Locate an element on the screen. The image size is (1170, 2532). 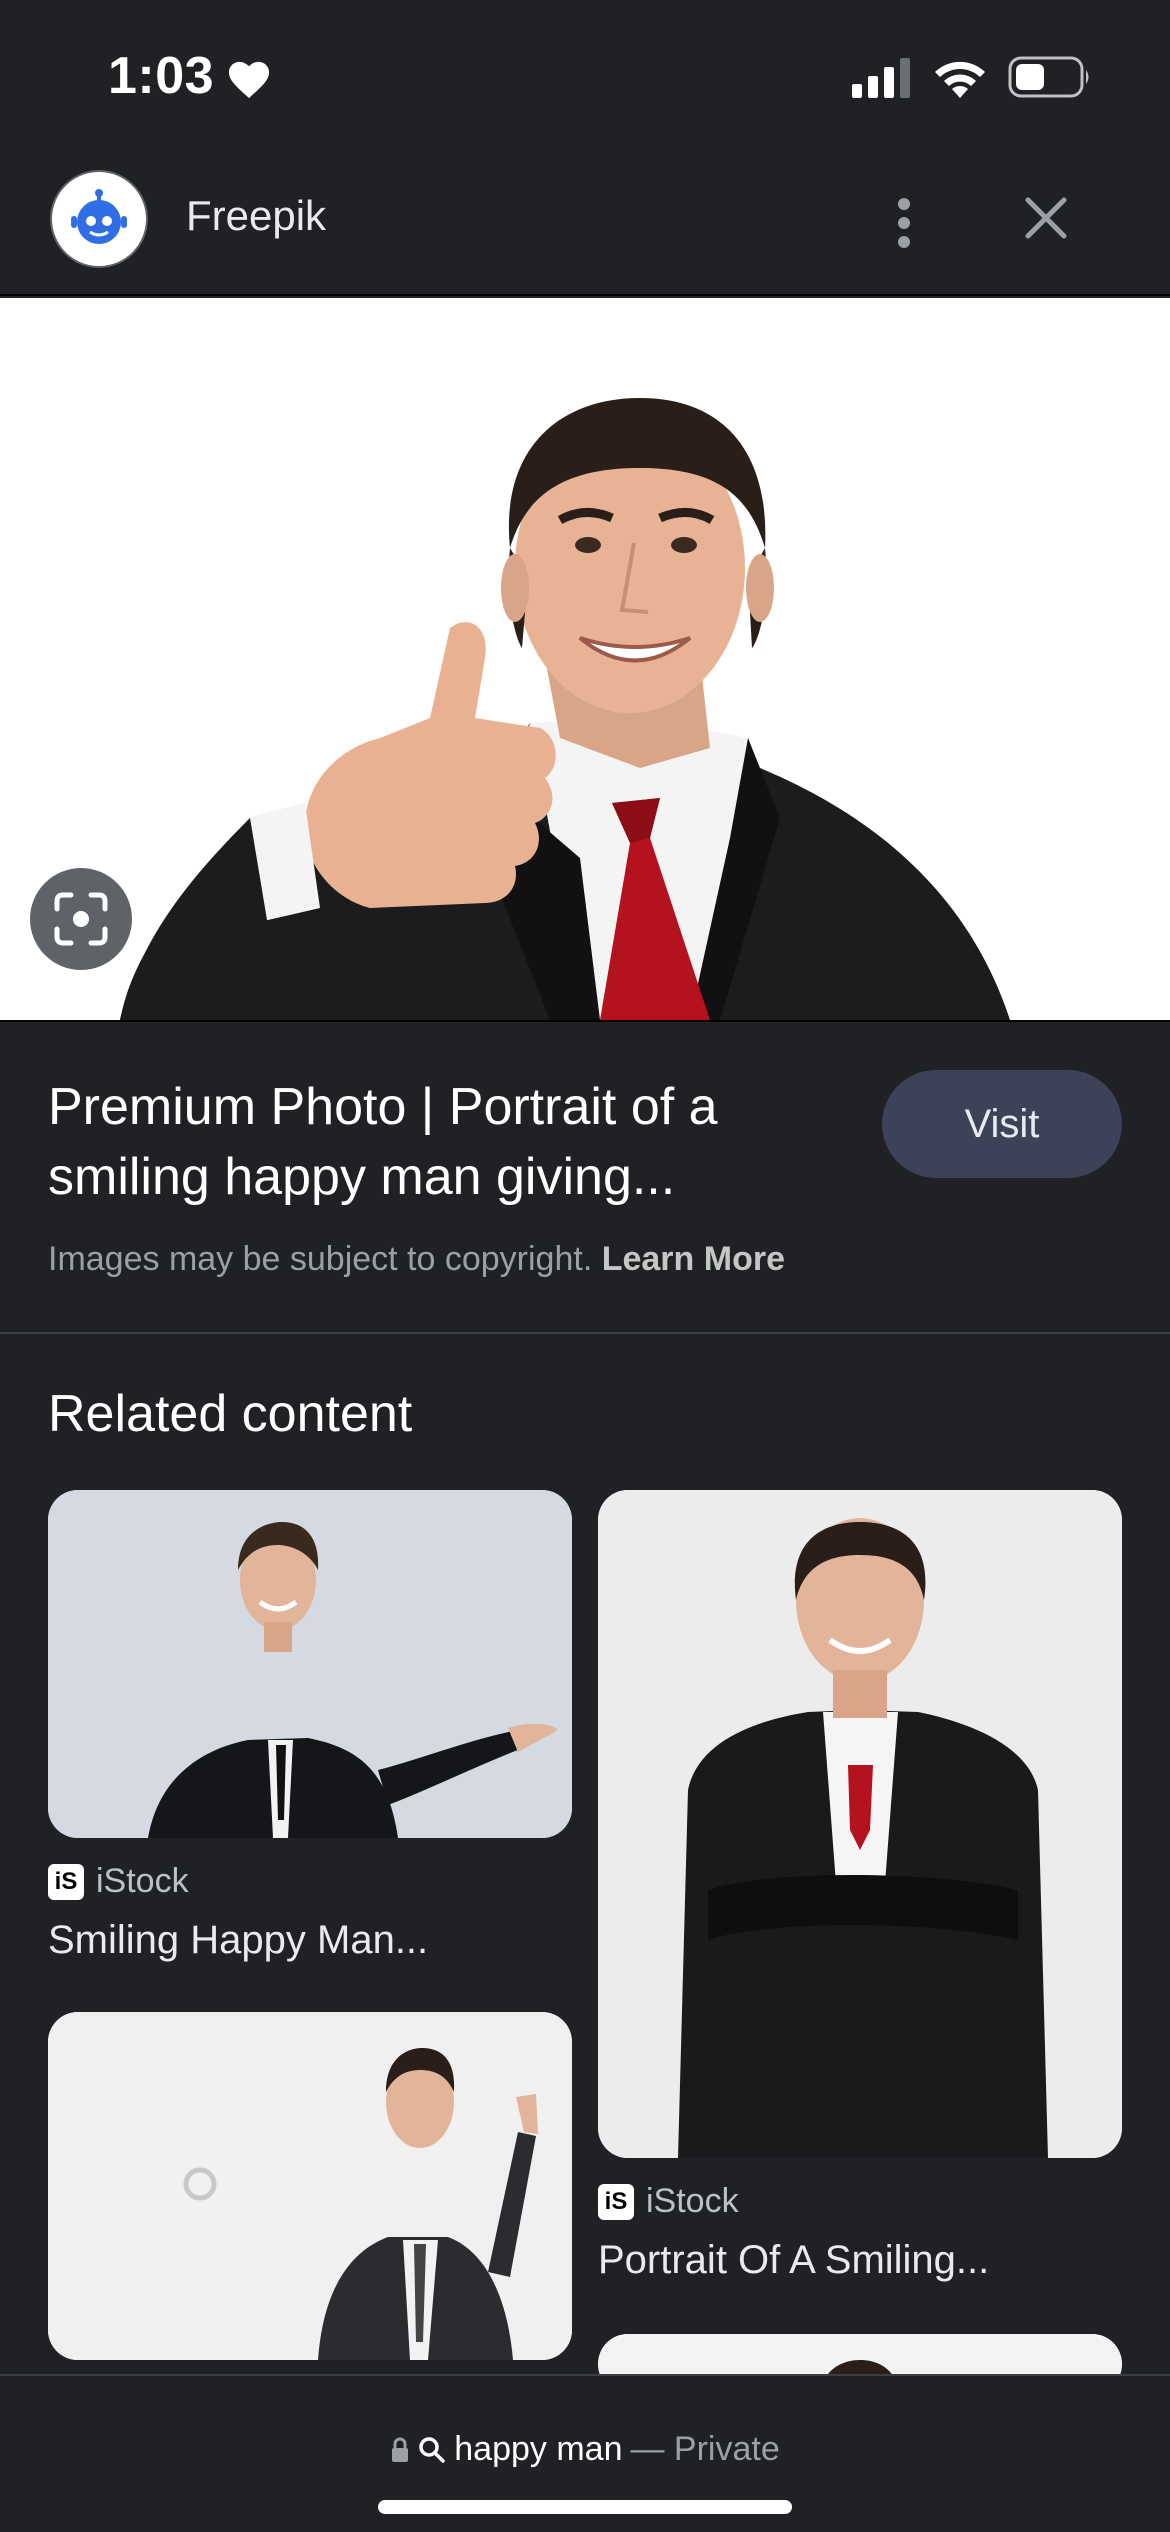
address-field: happy man — Private is located at coordinates (585, 2449).